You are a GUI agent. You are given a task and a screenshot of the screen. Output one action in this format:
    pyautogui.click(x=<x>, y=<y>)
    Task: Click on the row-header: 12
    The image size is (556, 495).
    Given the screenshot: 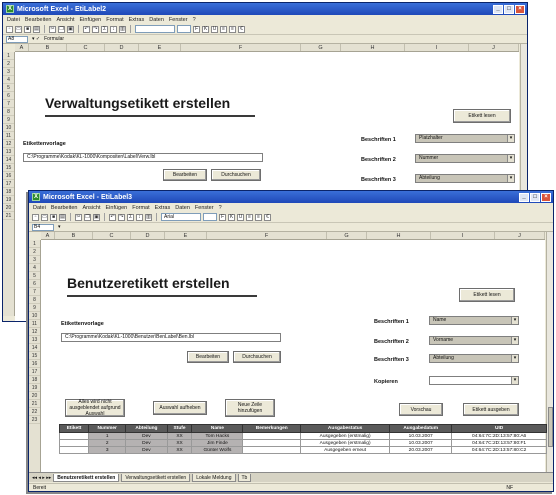 What is the action you would take?
    pyautogui.click(x=34, y=332)
    